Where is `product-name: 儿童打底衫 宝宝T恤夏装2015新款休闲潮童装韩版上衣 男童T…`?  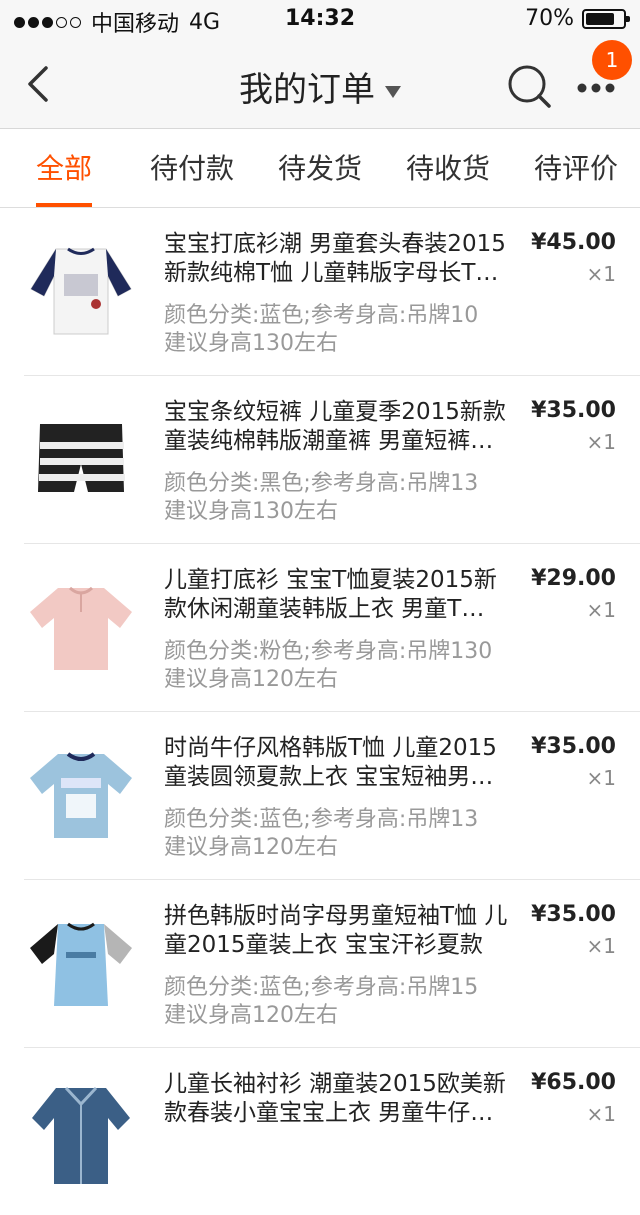
product-name: 儿童打底衫 宝宝T恤夏装2015新款休闲潮童装韩版上衣 男童T… is located at coordinates (330, 594).